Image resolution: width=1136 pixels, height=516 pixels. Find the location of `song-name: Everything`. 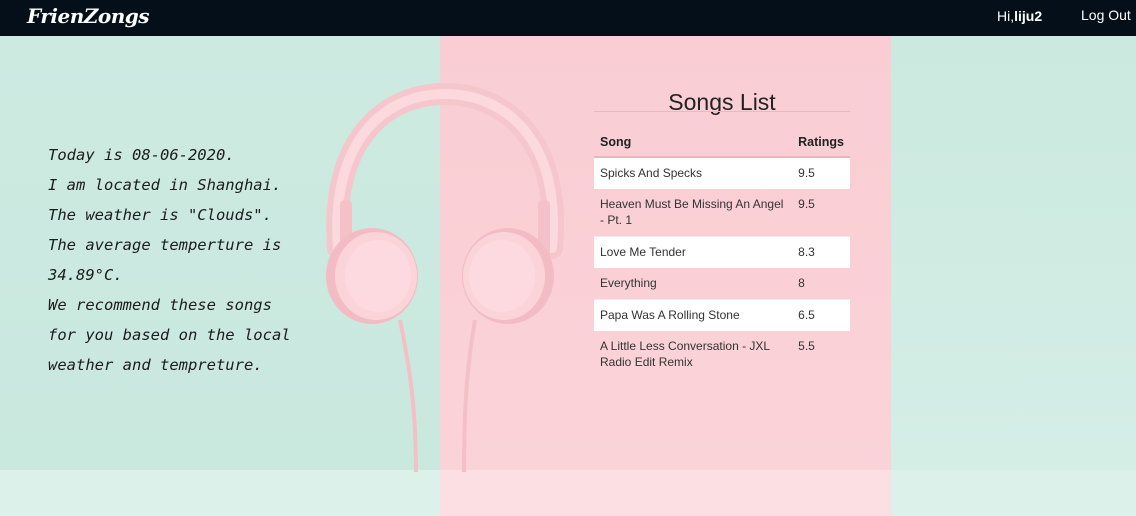

song-name: Everything is located at coordinates (628, 283).